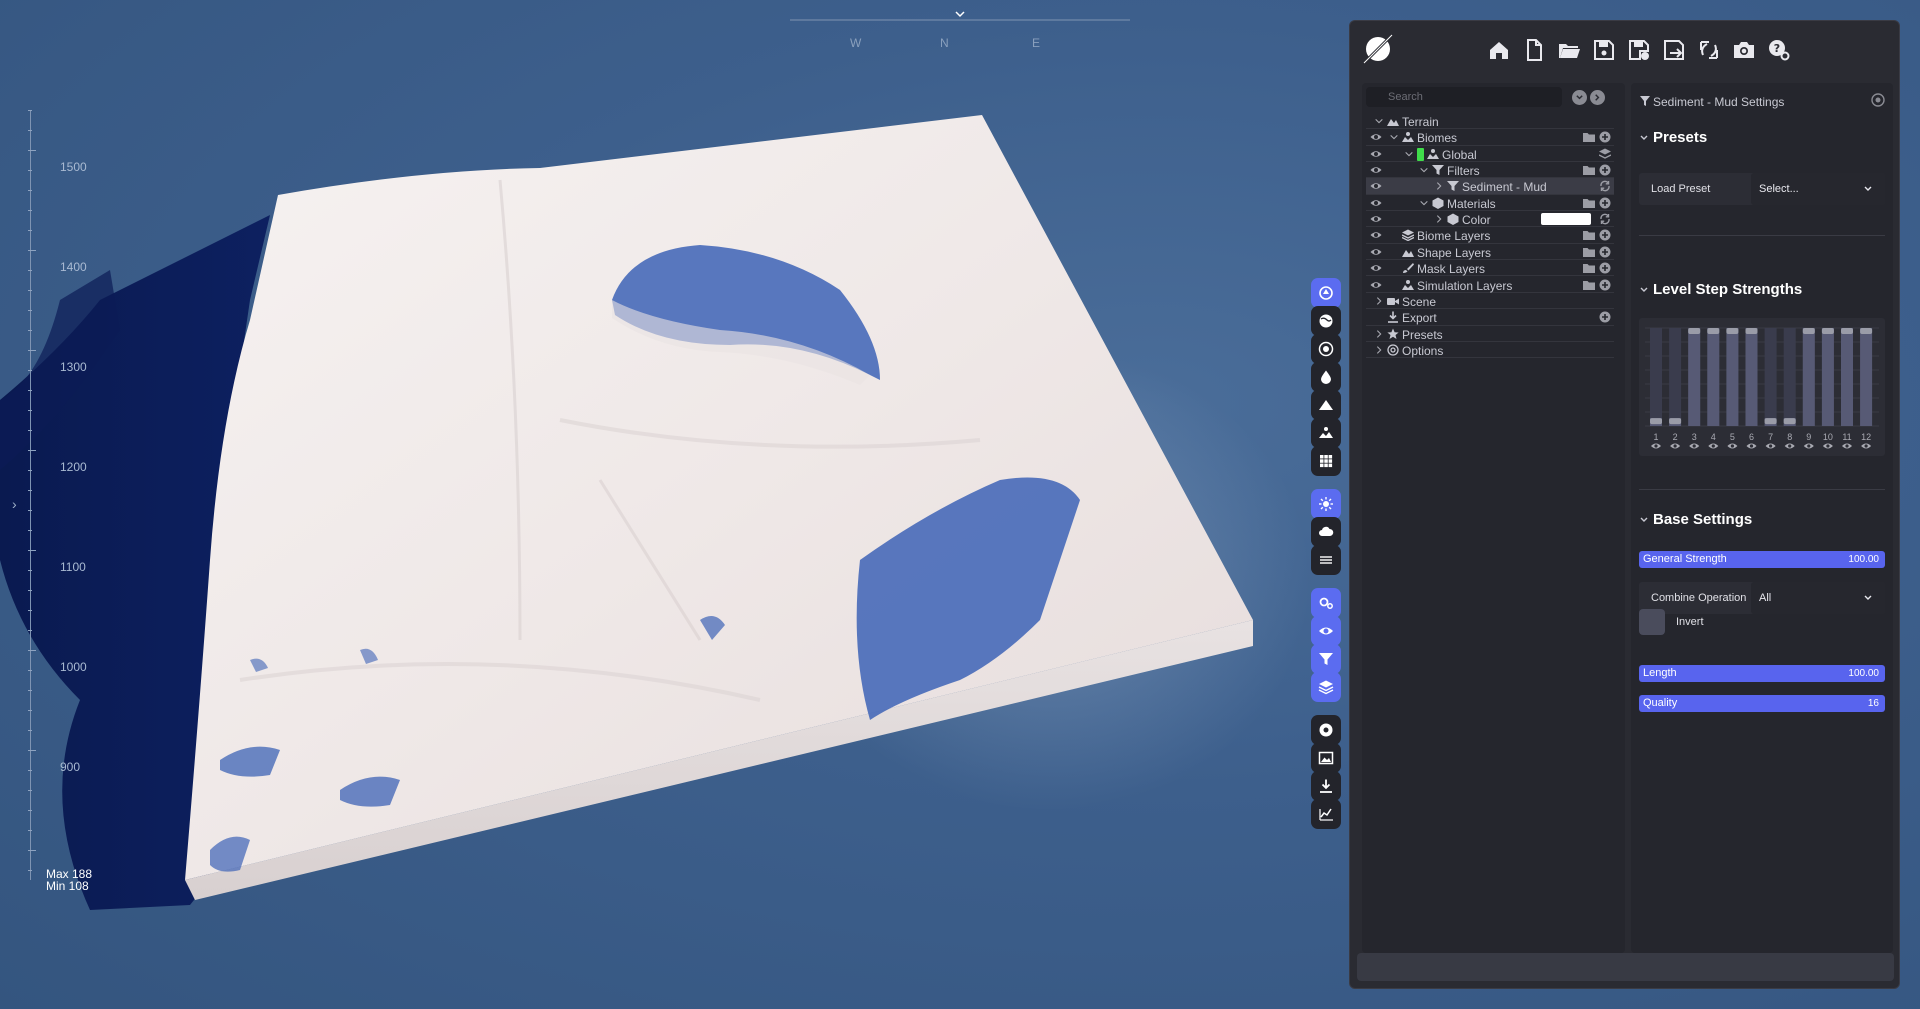 This screenshot has height=1009, width=1920. Describe the element at coordinates (1464, 97) in the screenshot. I see `search-input` at that location.